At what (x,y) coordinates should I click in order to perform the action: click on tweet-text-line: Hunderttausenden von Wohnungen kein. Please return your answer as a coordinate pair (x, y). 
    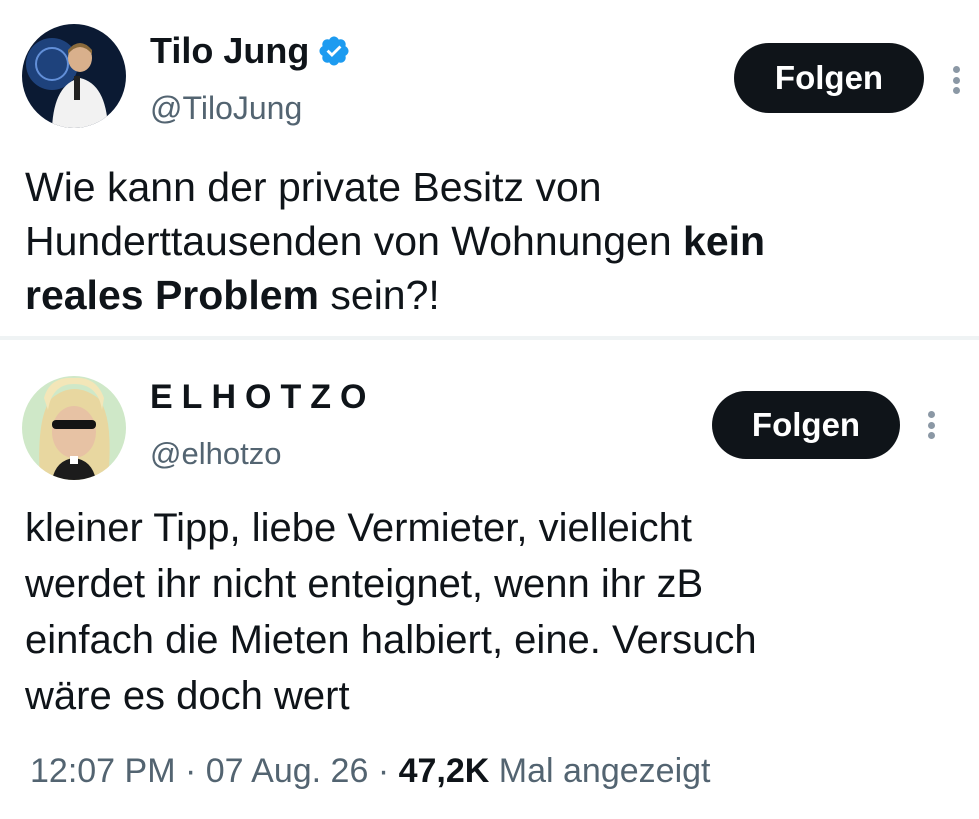
    Looking at the image, I should click on (395, 241).